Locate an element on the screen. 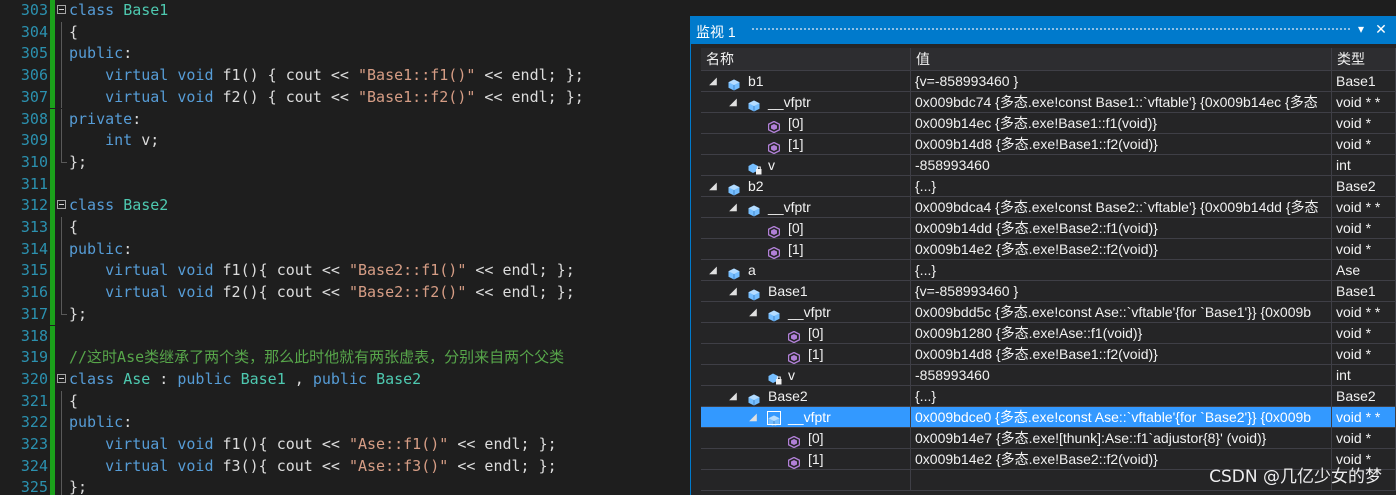  code-line: 317}; is located at coordinates (345, 314).